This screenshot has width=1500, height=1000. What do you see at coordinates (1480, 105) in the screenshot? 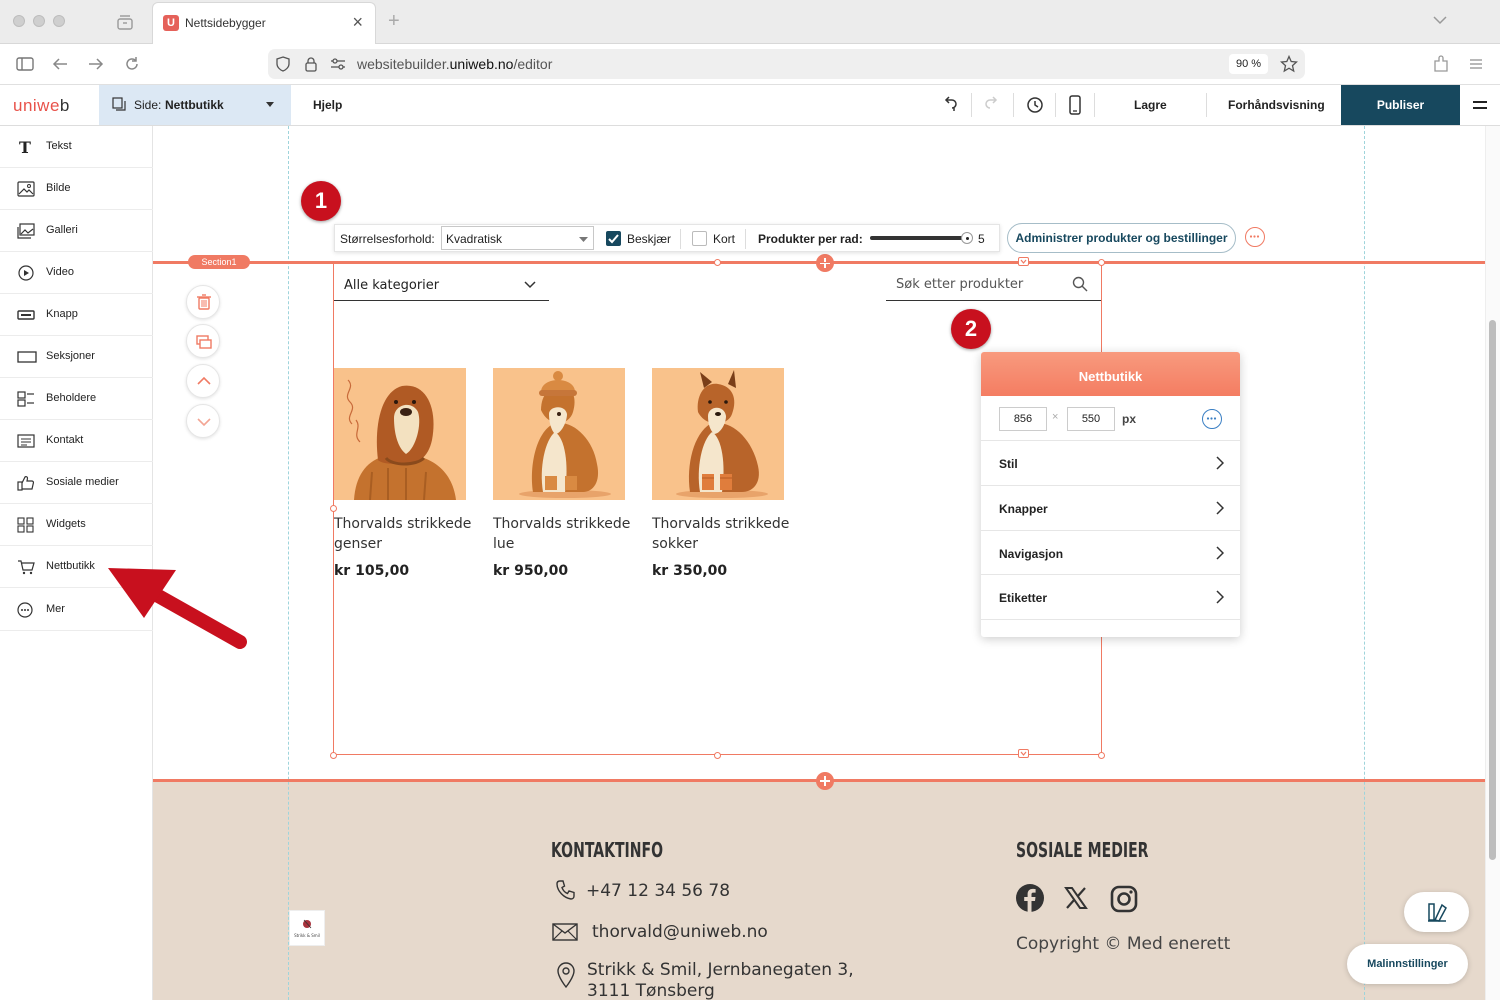
I see `editor-menu-icon` at bounding box center [1480, 105].